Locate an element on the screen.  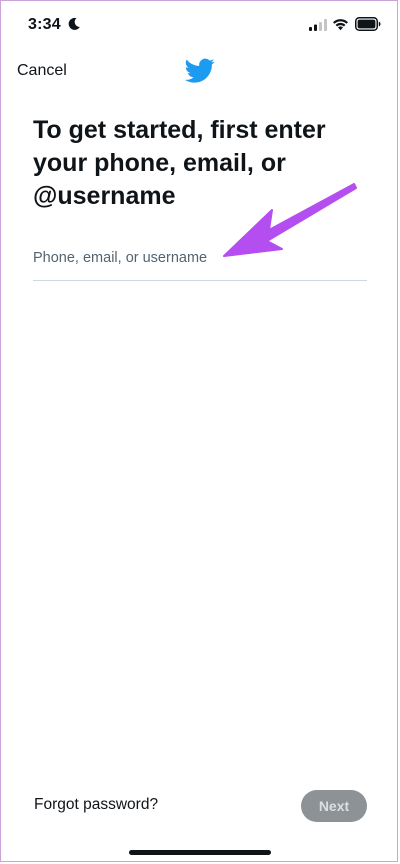
cancel-button: Cancel is located at coordinates (42, 71).